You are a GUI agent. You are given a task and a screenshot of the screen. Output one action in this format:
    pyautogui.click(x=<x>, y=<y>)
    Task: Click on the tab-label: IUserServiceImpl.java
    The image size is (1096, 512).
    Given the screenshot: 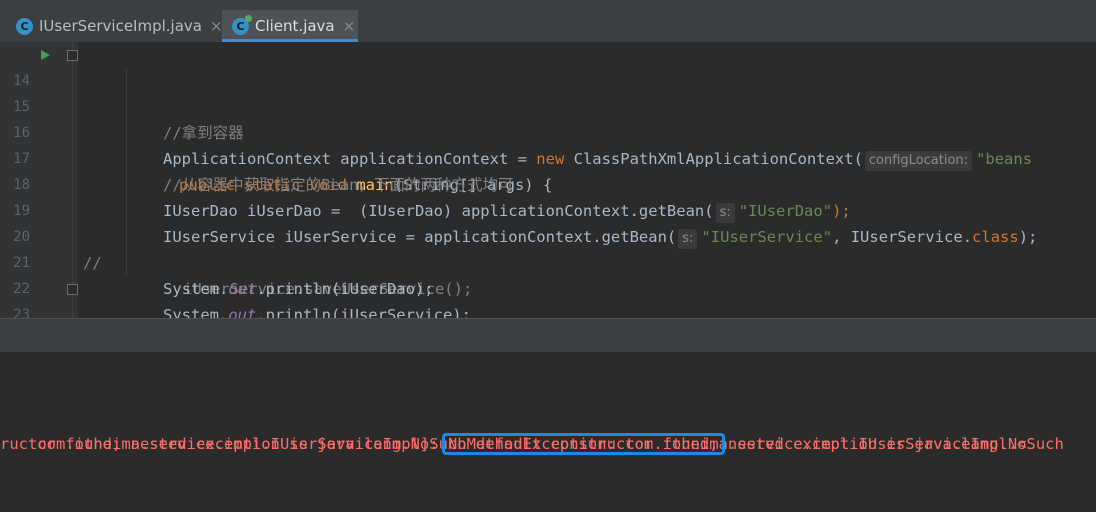 What is the action you would take?
    pyautogui.click(x=120, y=26)
    